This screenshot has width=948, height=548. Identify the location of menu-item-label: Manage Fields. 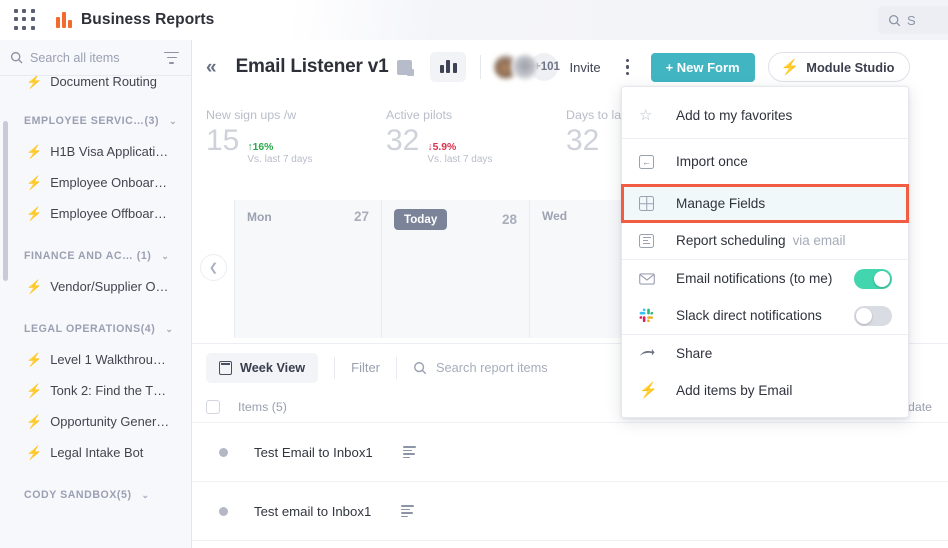
(721, 203).